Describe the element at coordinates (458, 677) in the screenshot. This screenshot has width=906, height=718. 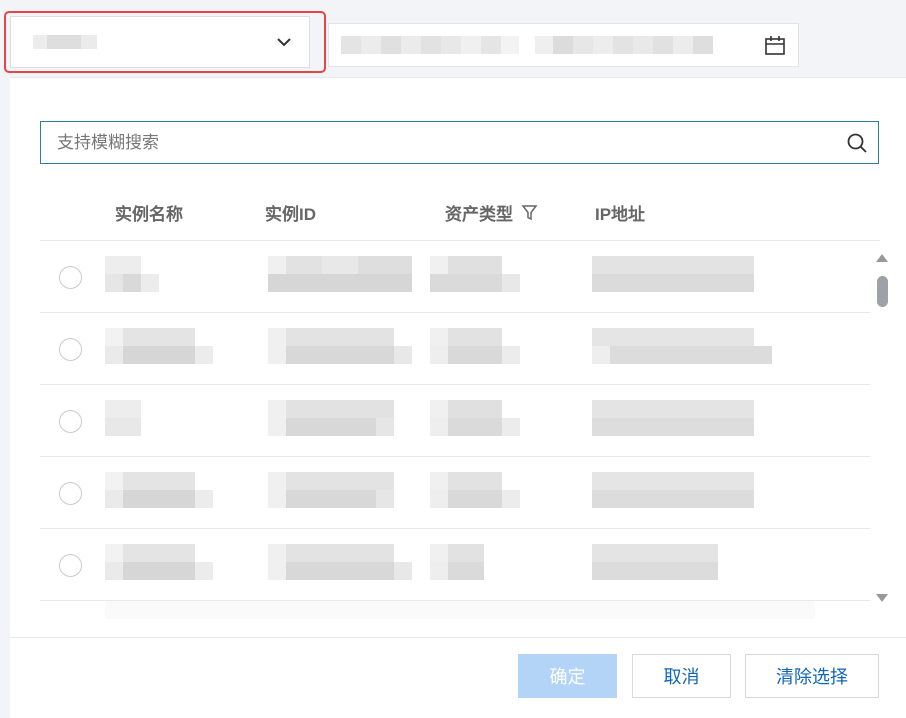
I see `panel-footer: 确定 取消 清除选择` at that location.